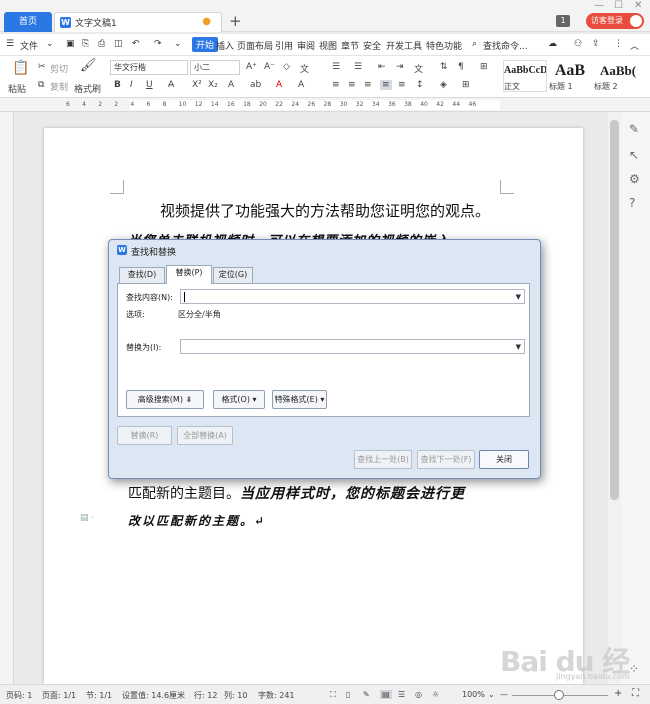  I want to click on zoom-level: 100%, so click(473, 694).